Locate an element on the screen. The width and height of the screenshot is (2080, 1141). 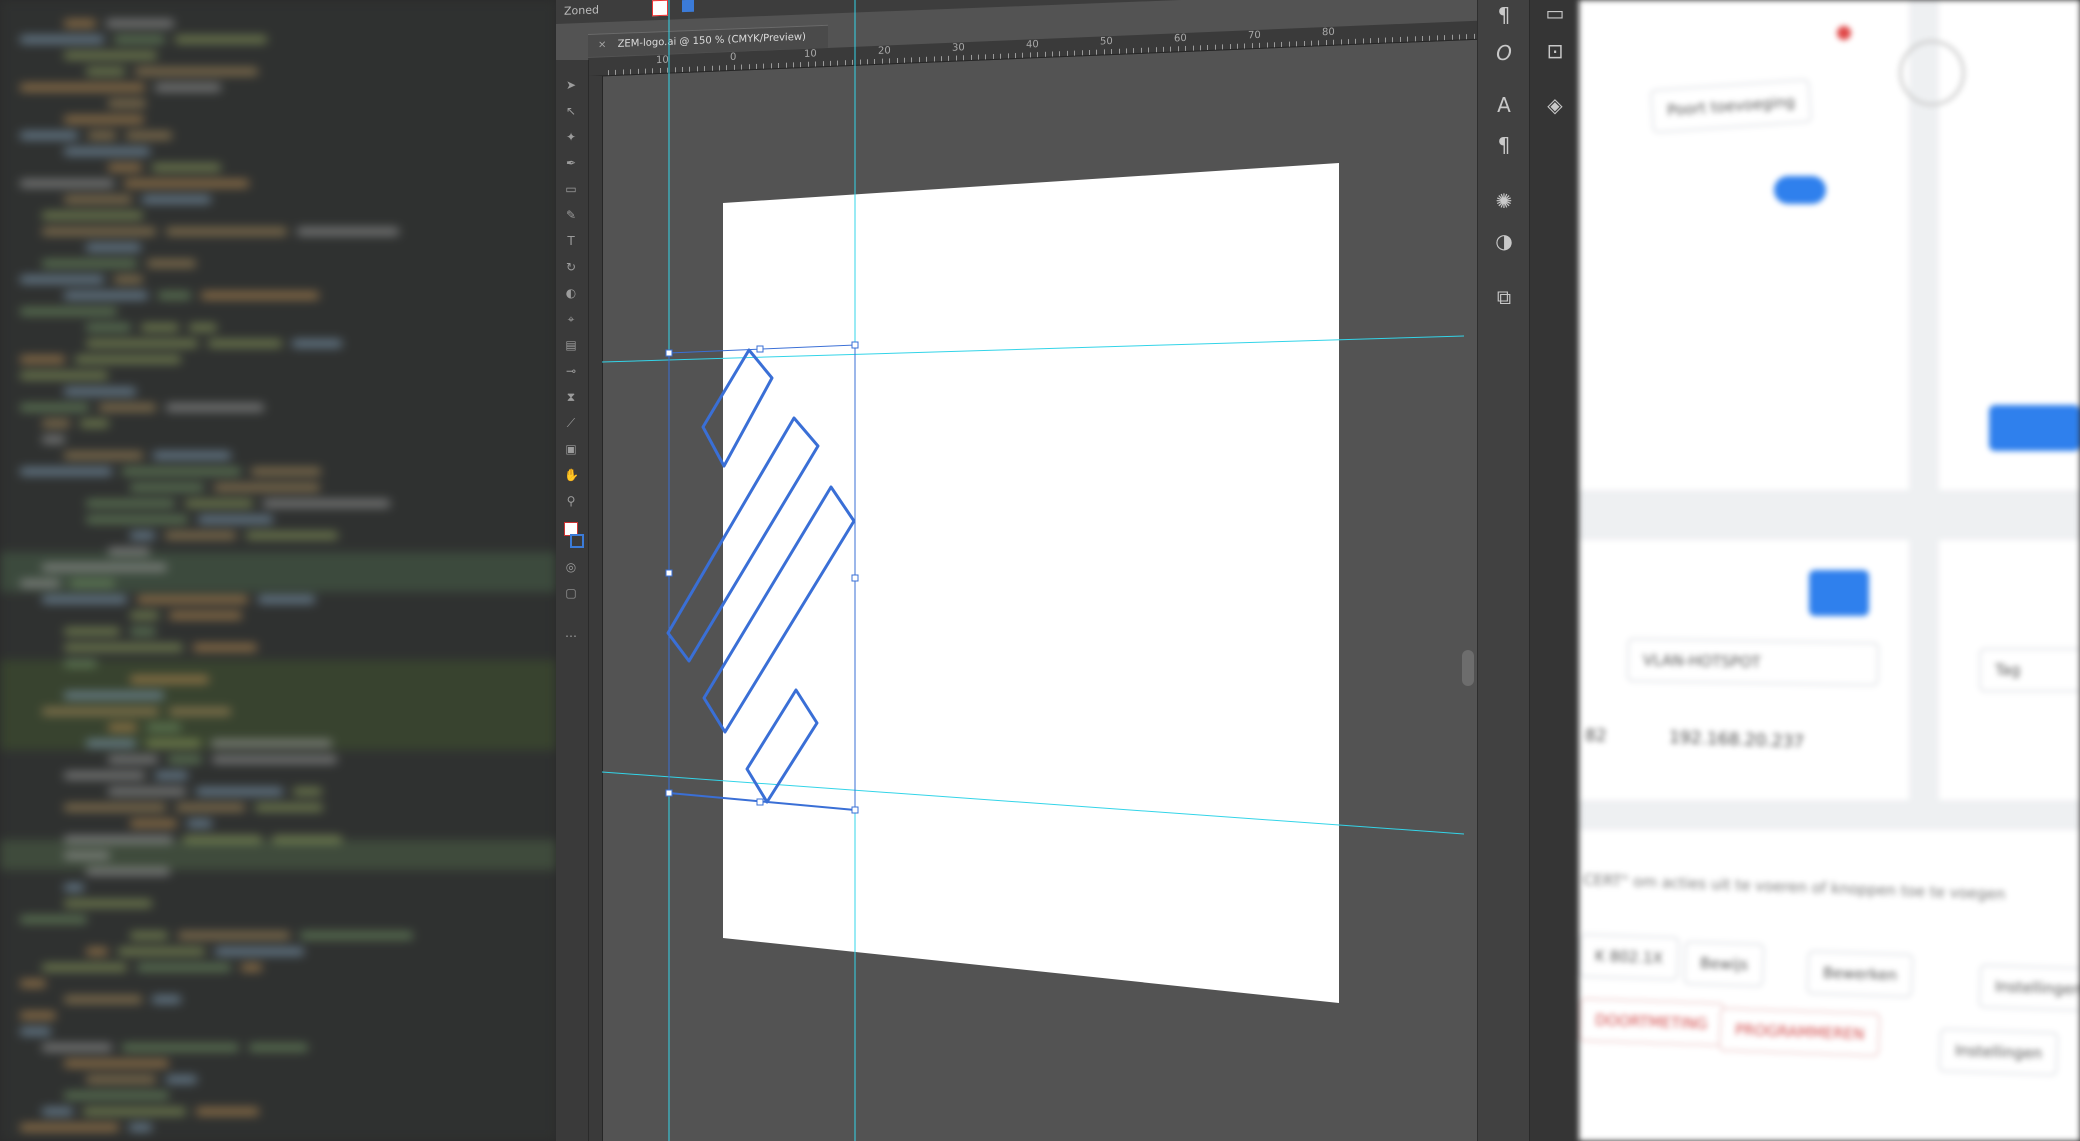
action-button: K 802.1X is located at coordinates (1629, 957).